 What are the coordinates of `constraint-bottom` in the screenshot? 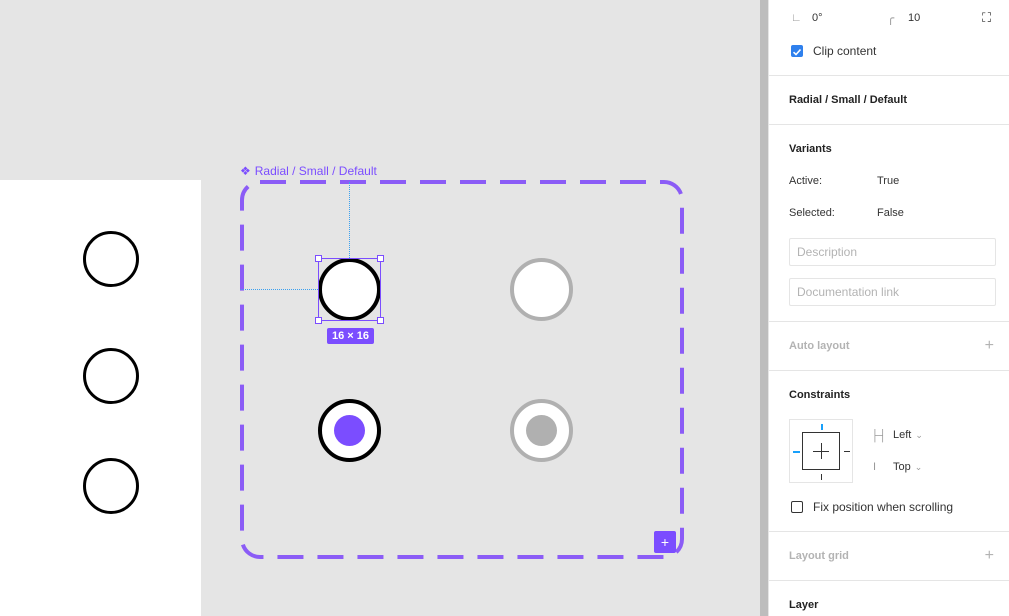 It's located at (821, 477).